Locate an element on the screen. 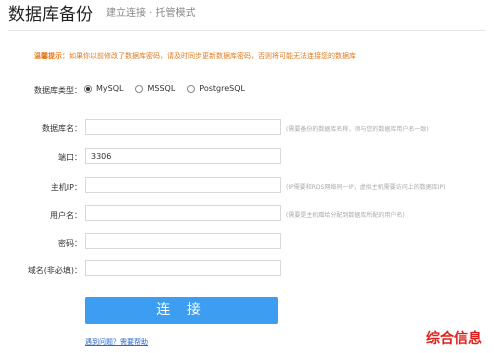  brand-watermark: 综合信息 is located at coordinates (454, 339).